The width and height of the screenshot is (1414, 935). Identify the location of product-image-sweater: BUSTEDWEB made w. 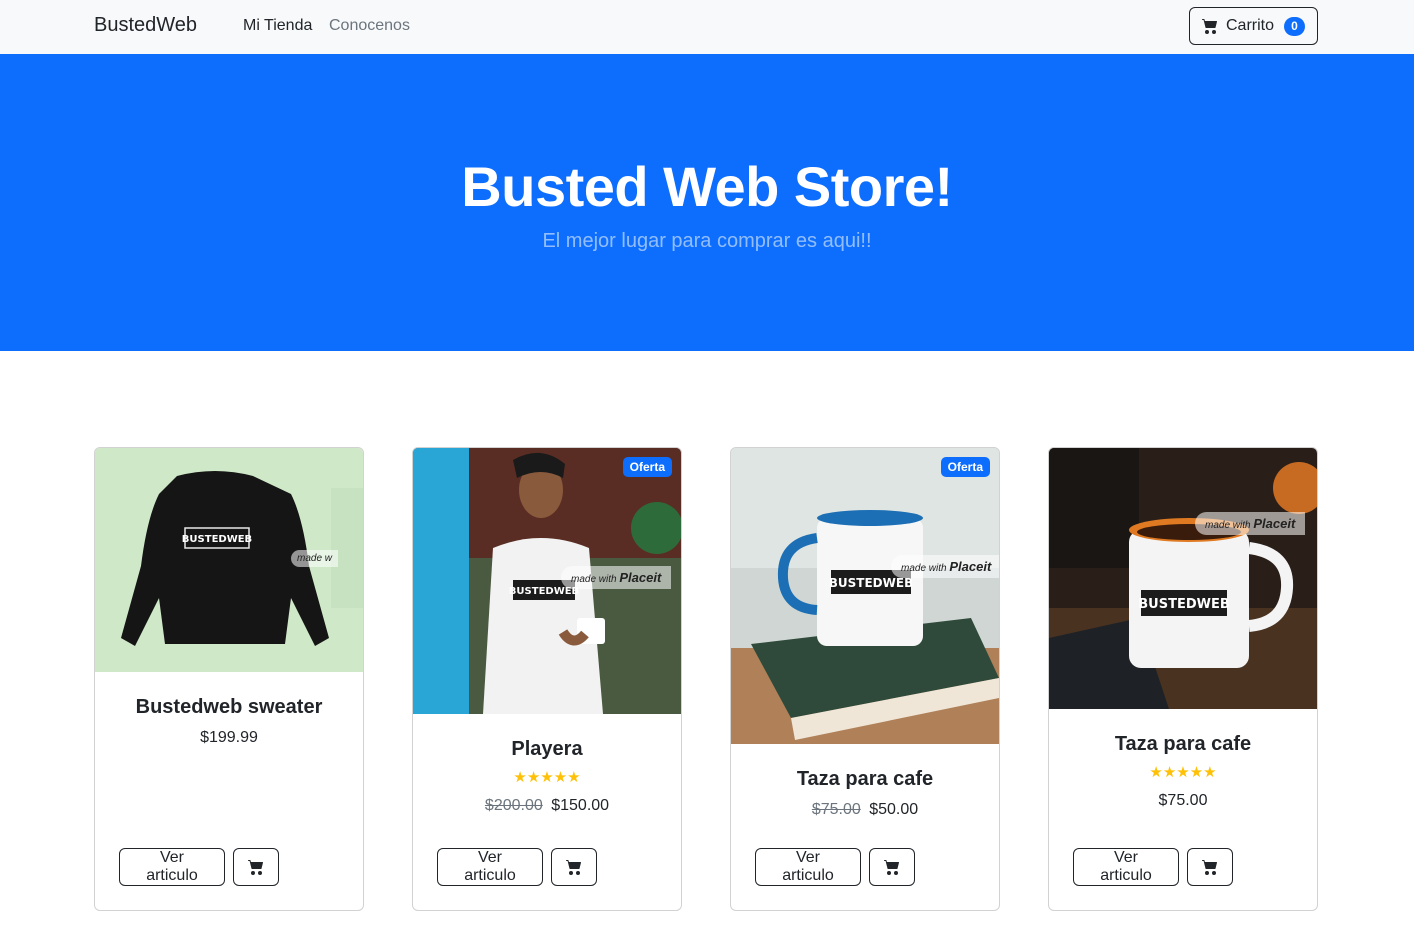
(229, 560).